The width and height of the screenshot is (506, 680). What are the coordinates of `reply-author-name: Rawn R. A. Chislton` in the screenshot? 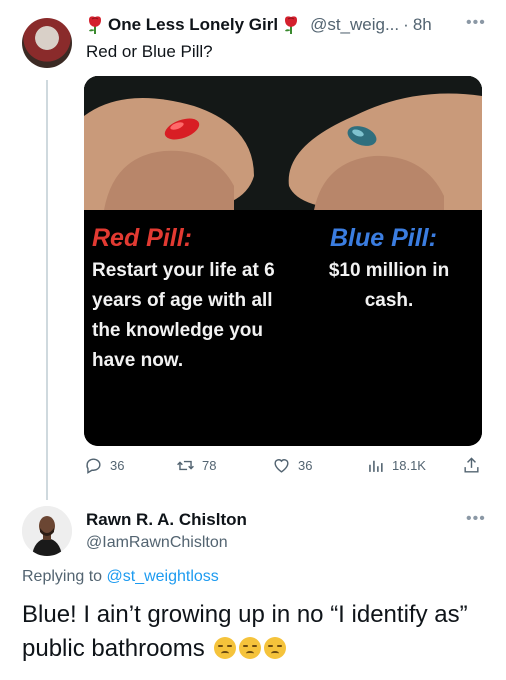 It's located at (166, 520).